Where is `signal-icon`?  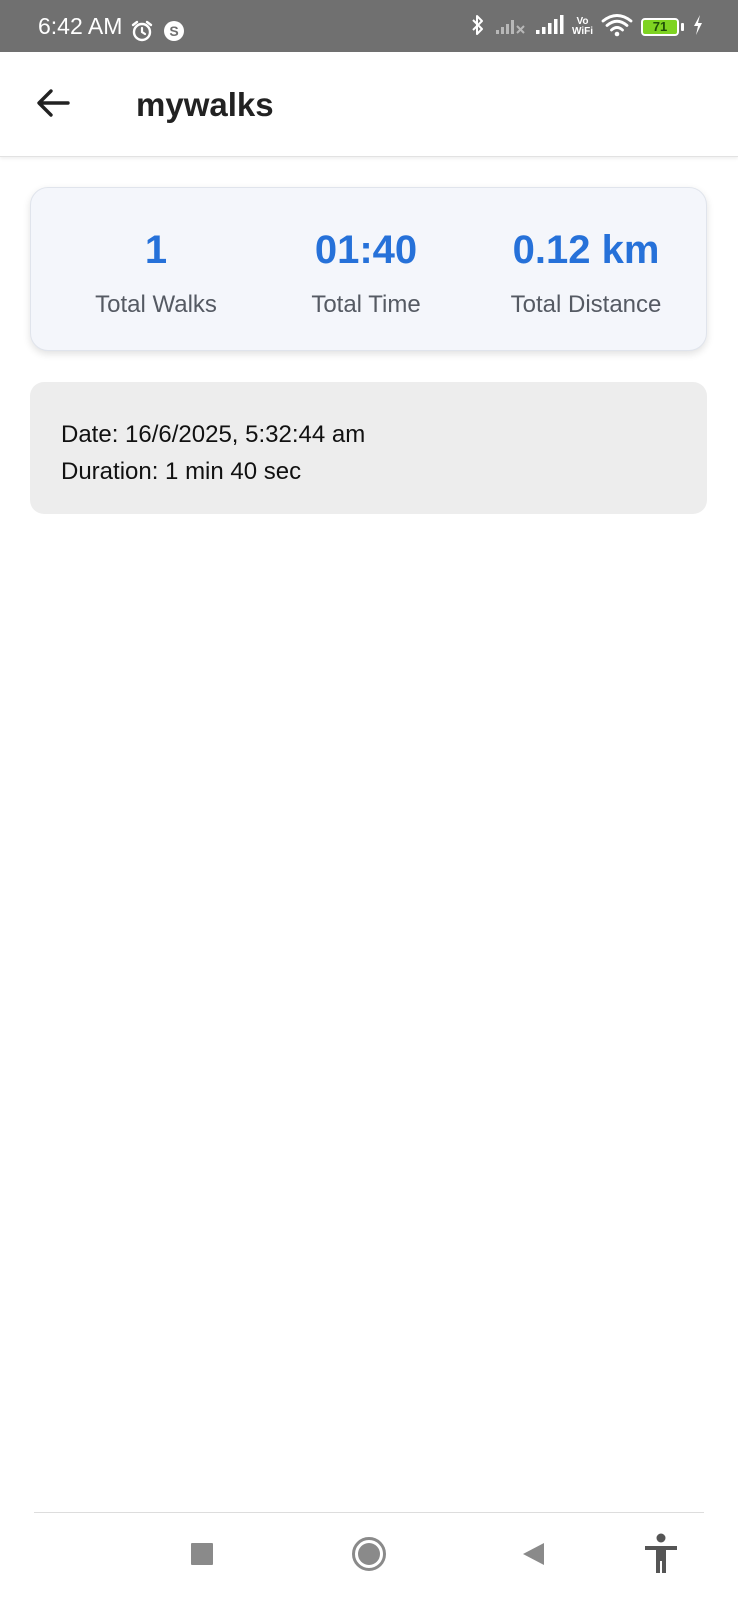 signal-icon is located at coordinates (549, 27).